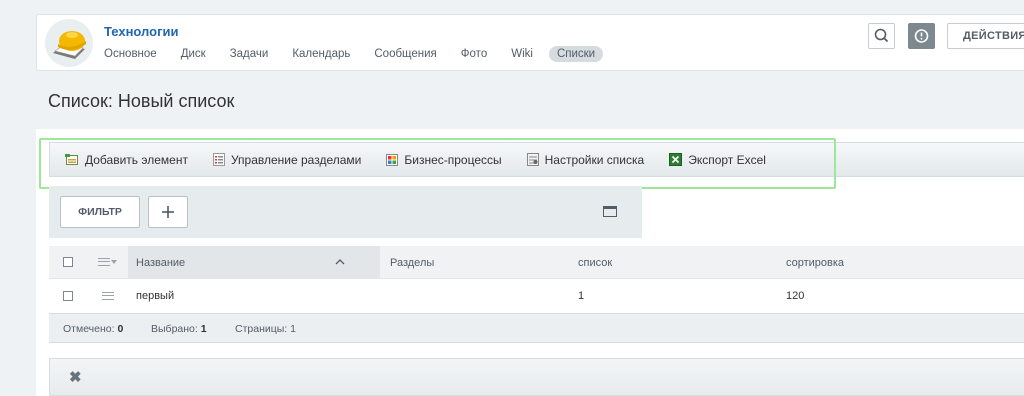  I want to click on add-element-button: Добавить элемент, so click(126, 160).